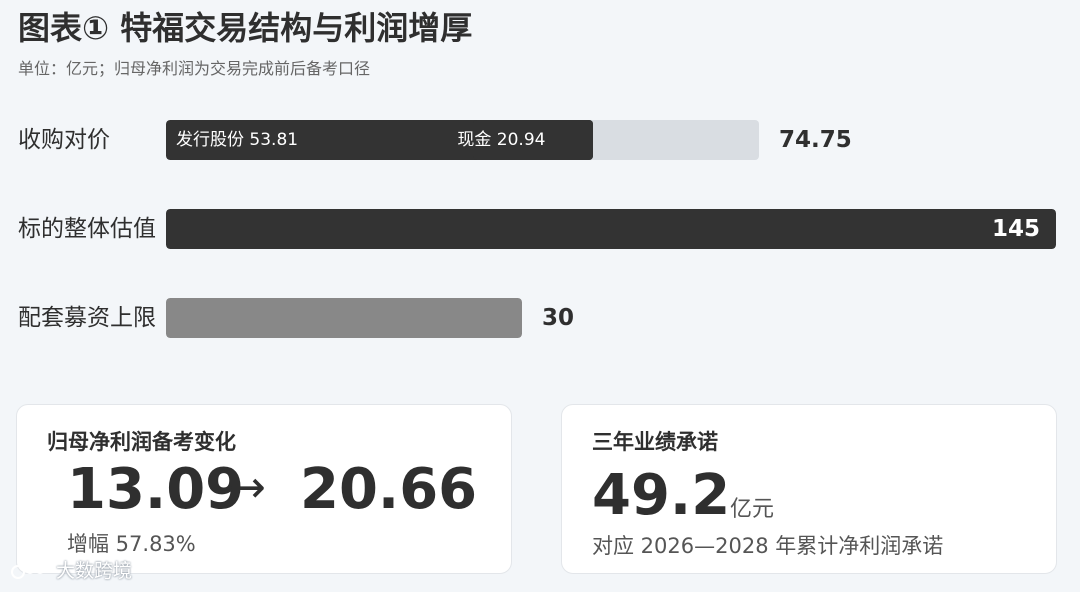 The width and height of the screenshot is (1080, 592). Describe the element at coordinates (655, 442) in the screenshot. I see `card-title-commitment: 三年业绩承诺` at that location.